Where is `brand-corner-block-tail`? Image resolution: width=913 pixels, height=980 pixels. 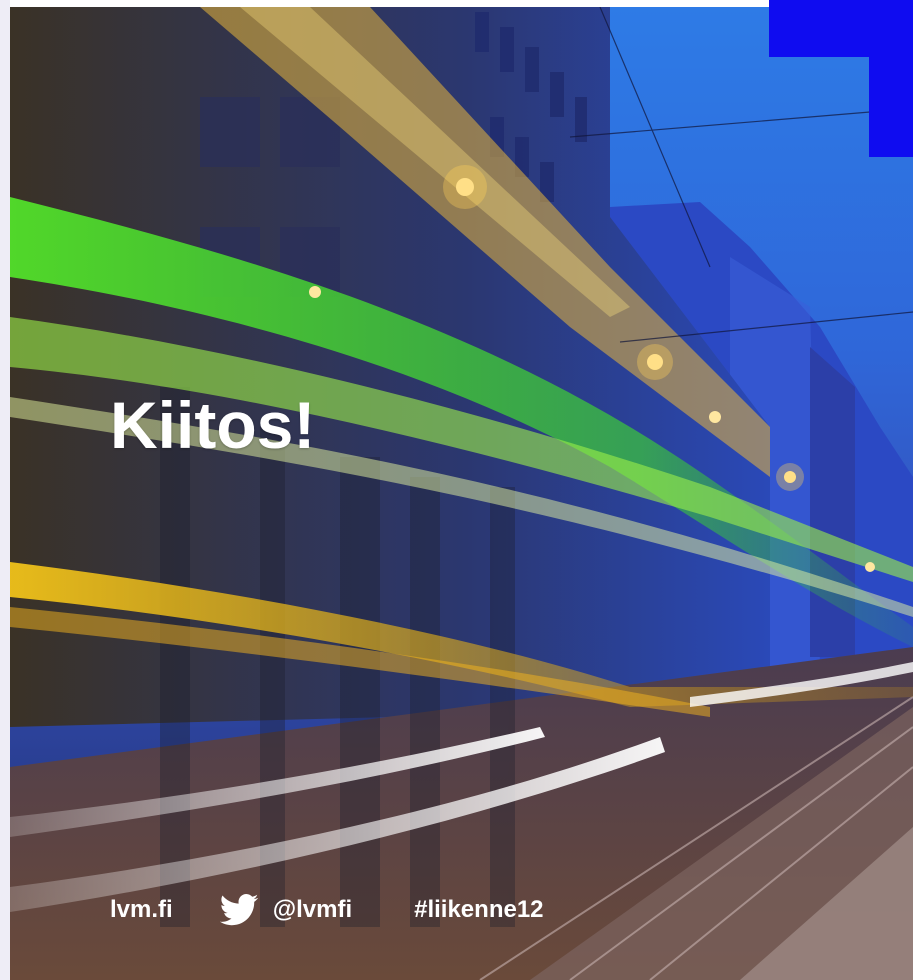
brand-corner-block-tail is located at coordinates (891, 107).